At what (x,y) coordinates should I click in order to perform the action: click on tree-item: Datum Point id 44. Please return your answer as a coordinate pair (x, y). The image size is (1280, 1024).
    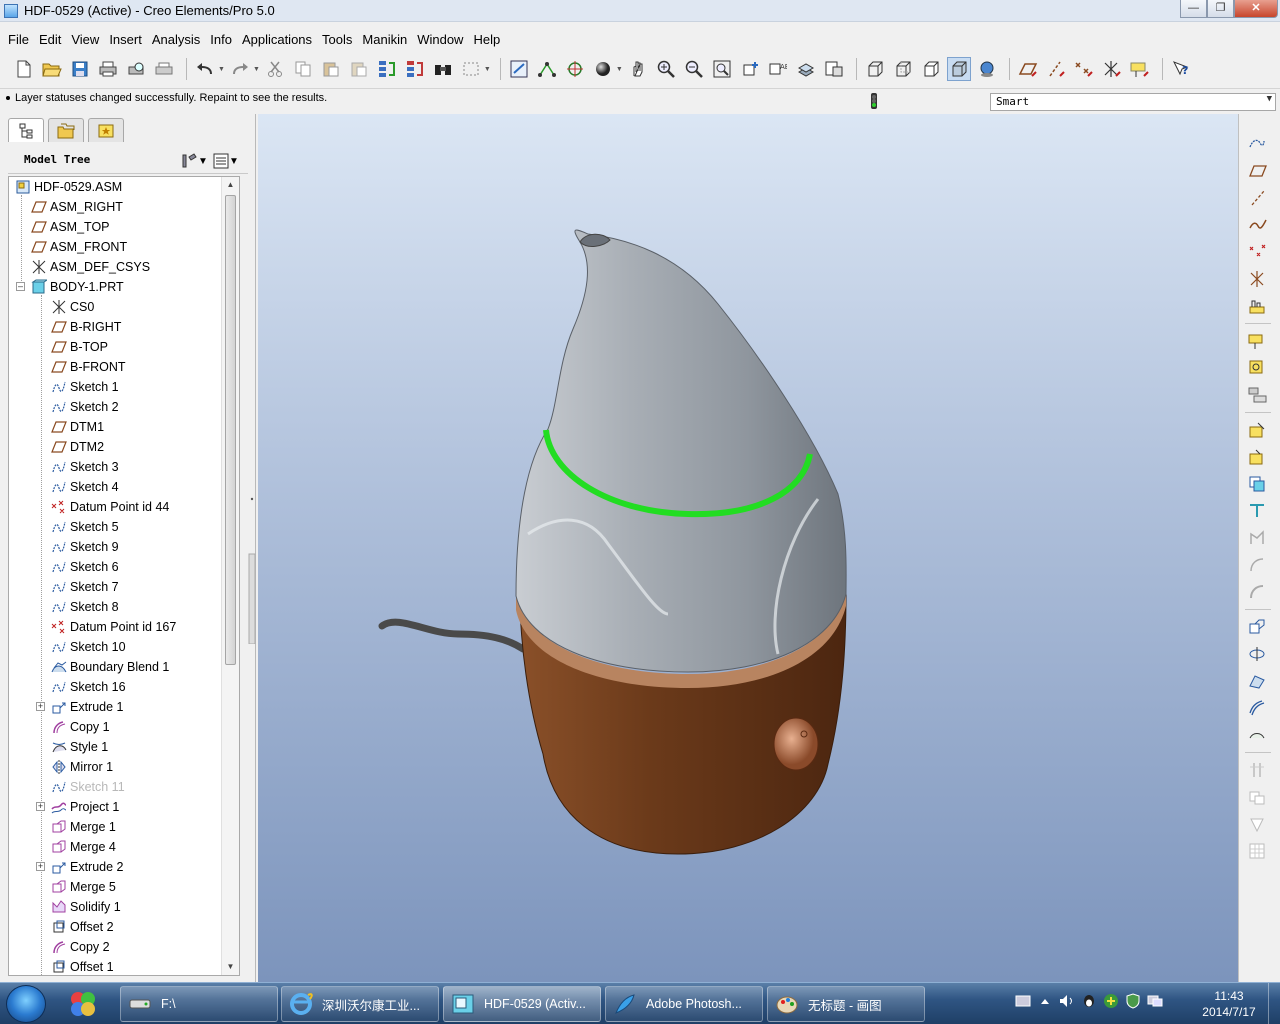
    Looking at the image, I should click on (115, 507).